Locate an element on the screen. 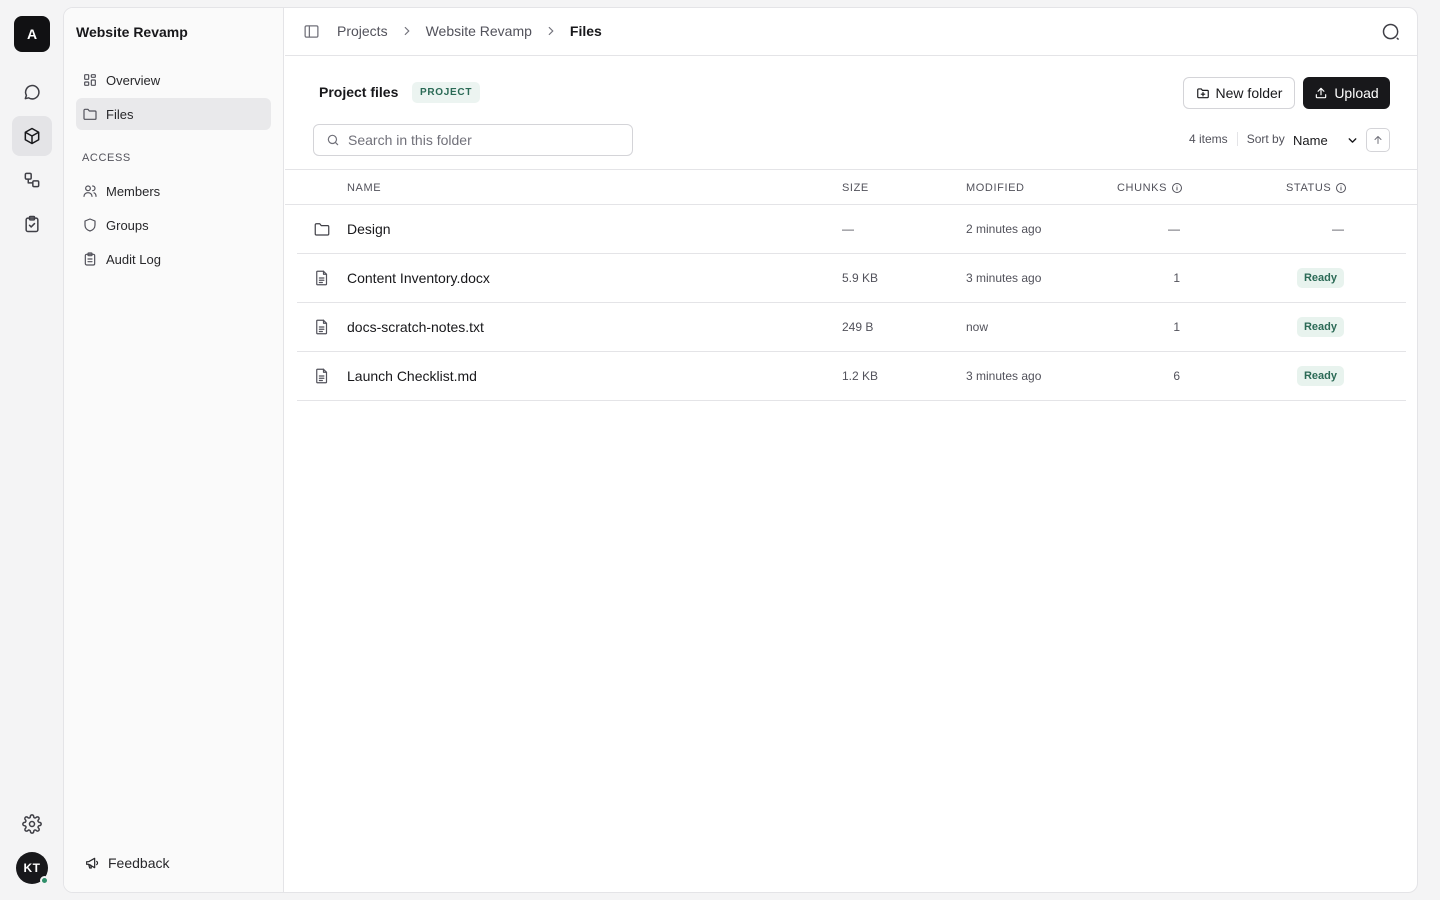  sort-value: Name is located at coordinates (1310, 140).